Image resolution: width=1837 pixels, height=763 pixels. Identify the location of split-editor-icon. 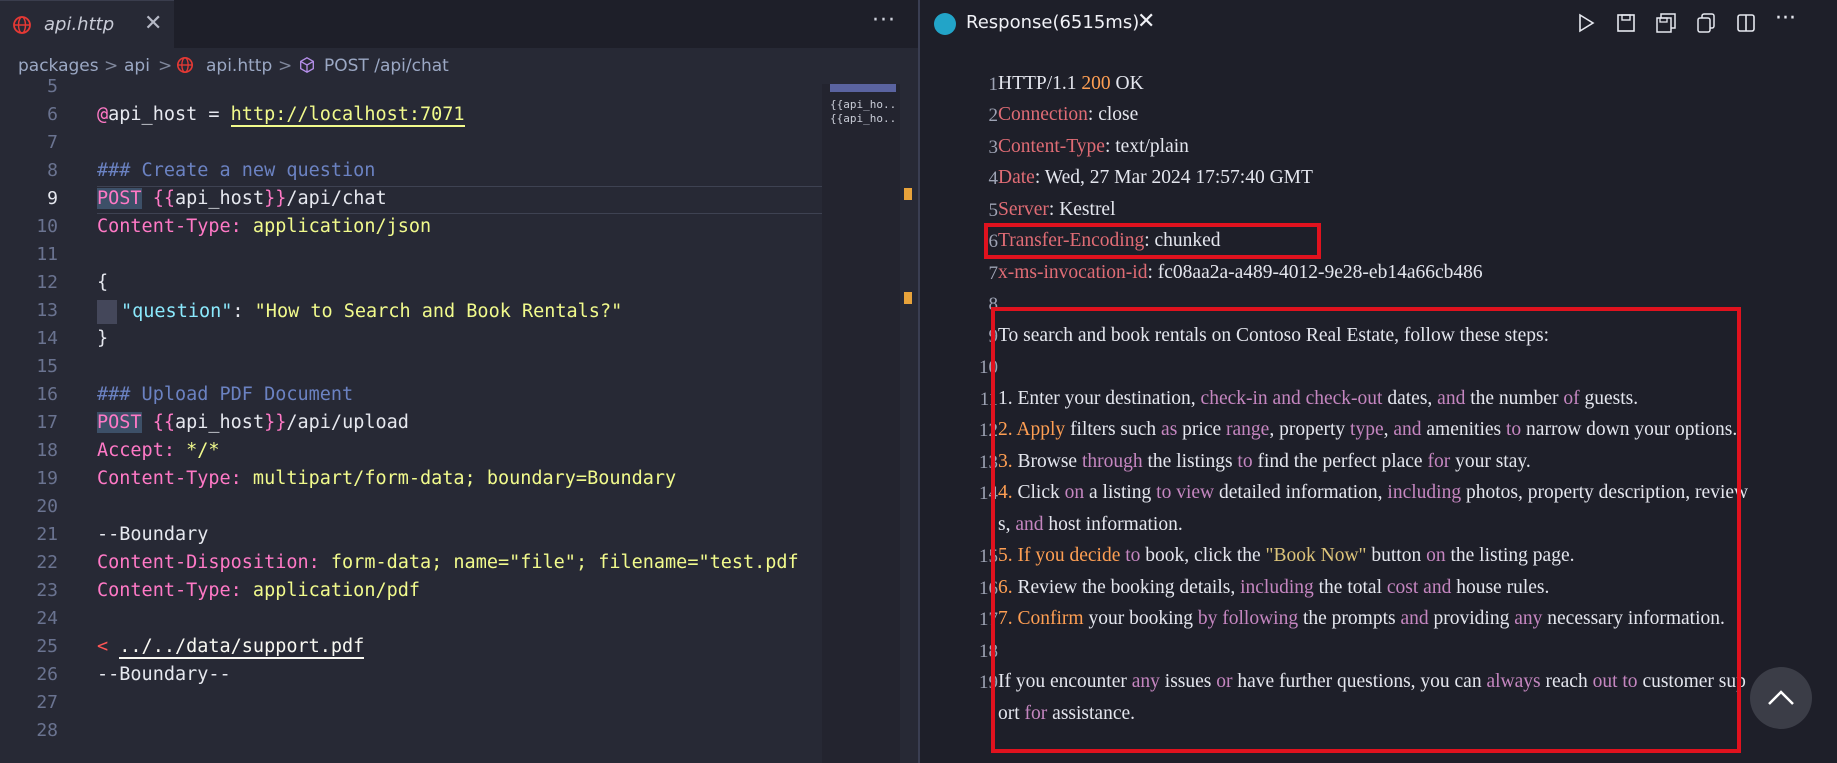
(1747, 24).